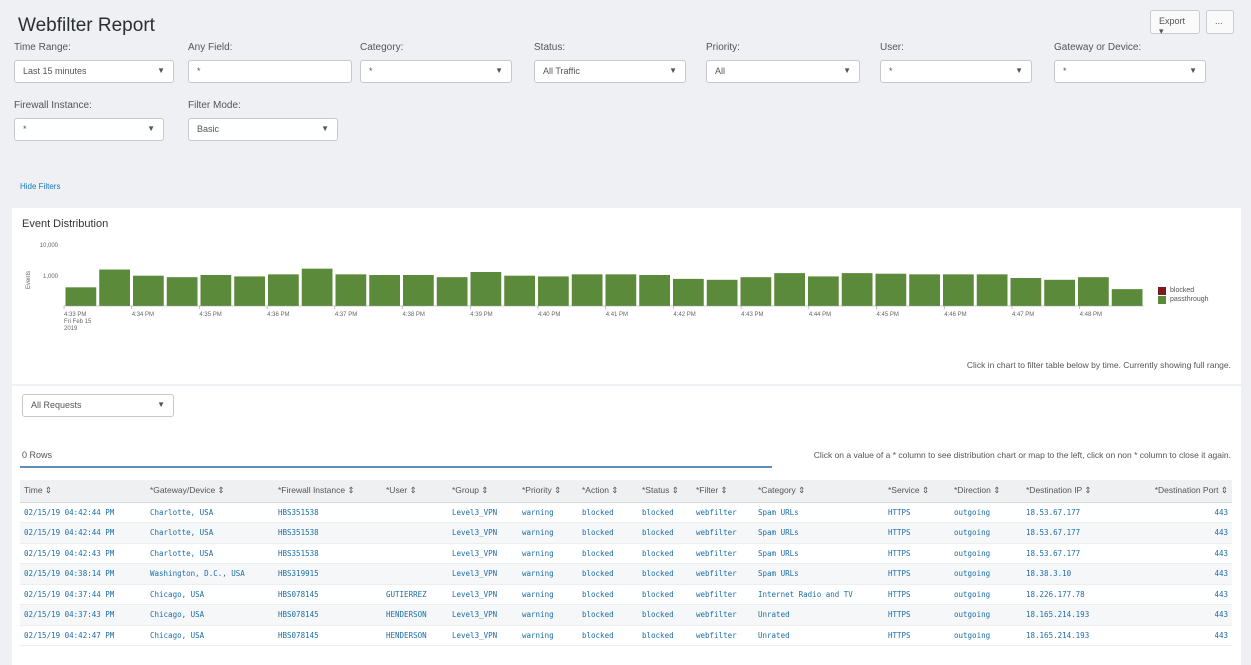 The width and height of the screenshot is (1251, 665). I want to click on requests-select: All Requests ▼, so click(98, 405).